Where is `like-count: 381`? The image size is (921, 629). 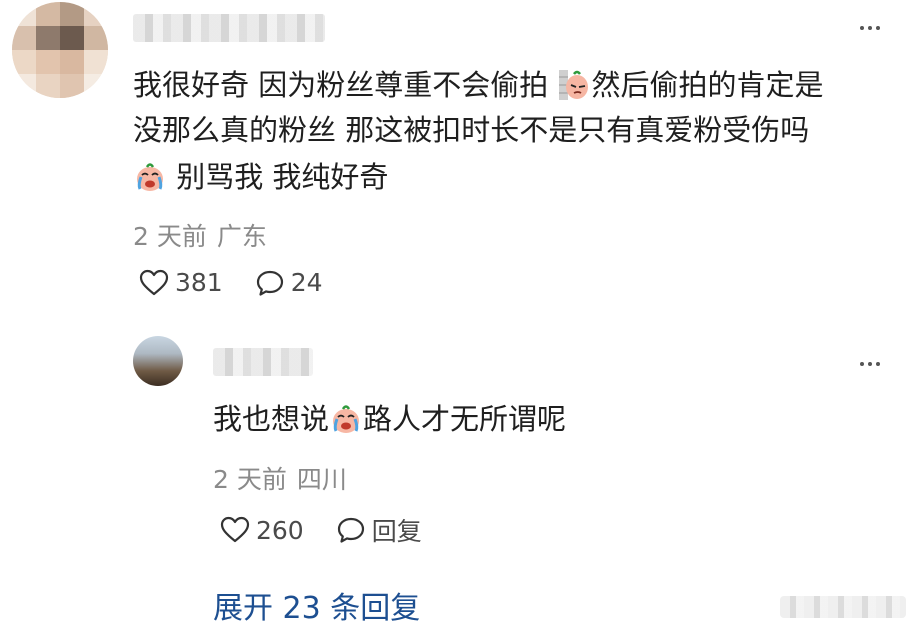
like-count: 381 is located at coordinates (199, 282).